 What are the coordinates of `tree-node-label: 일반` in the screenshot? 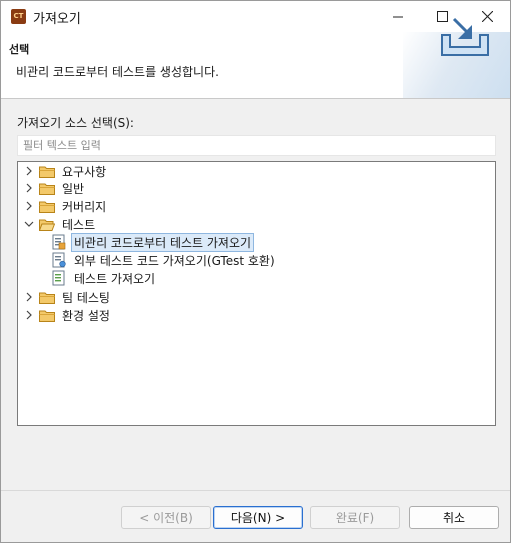 It's located at (73, 188).